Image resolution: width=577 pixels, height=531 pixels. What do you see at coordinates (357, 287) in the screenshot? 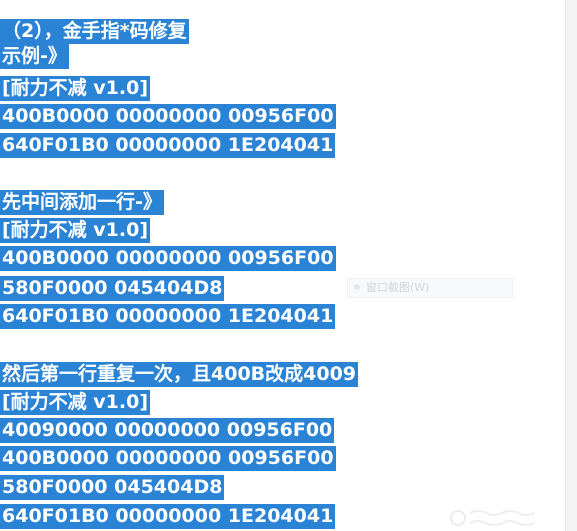
I see `screenshot-icon` at bounding box center [357, 287].